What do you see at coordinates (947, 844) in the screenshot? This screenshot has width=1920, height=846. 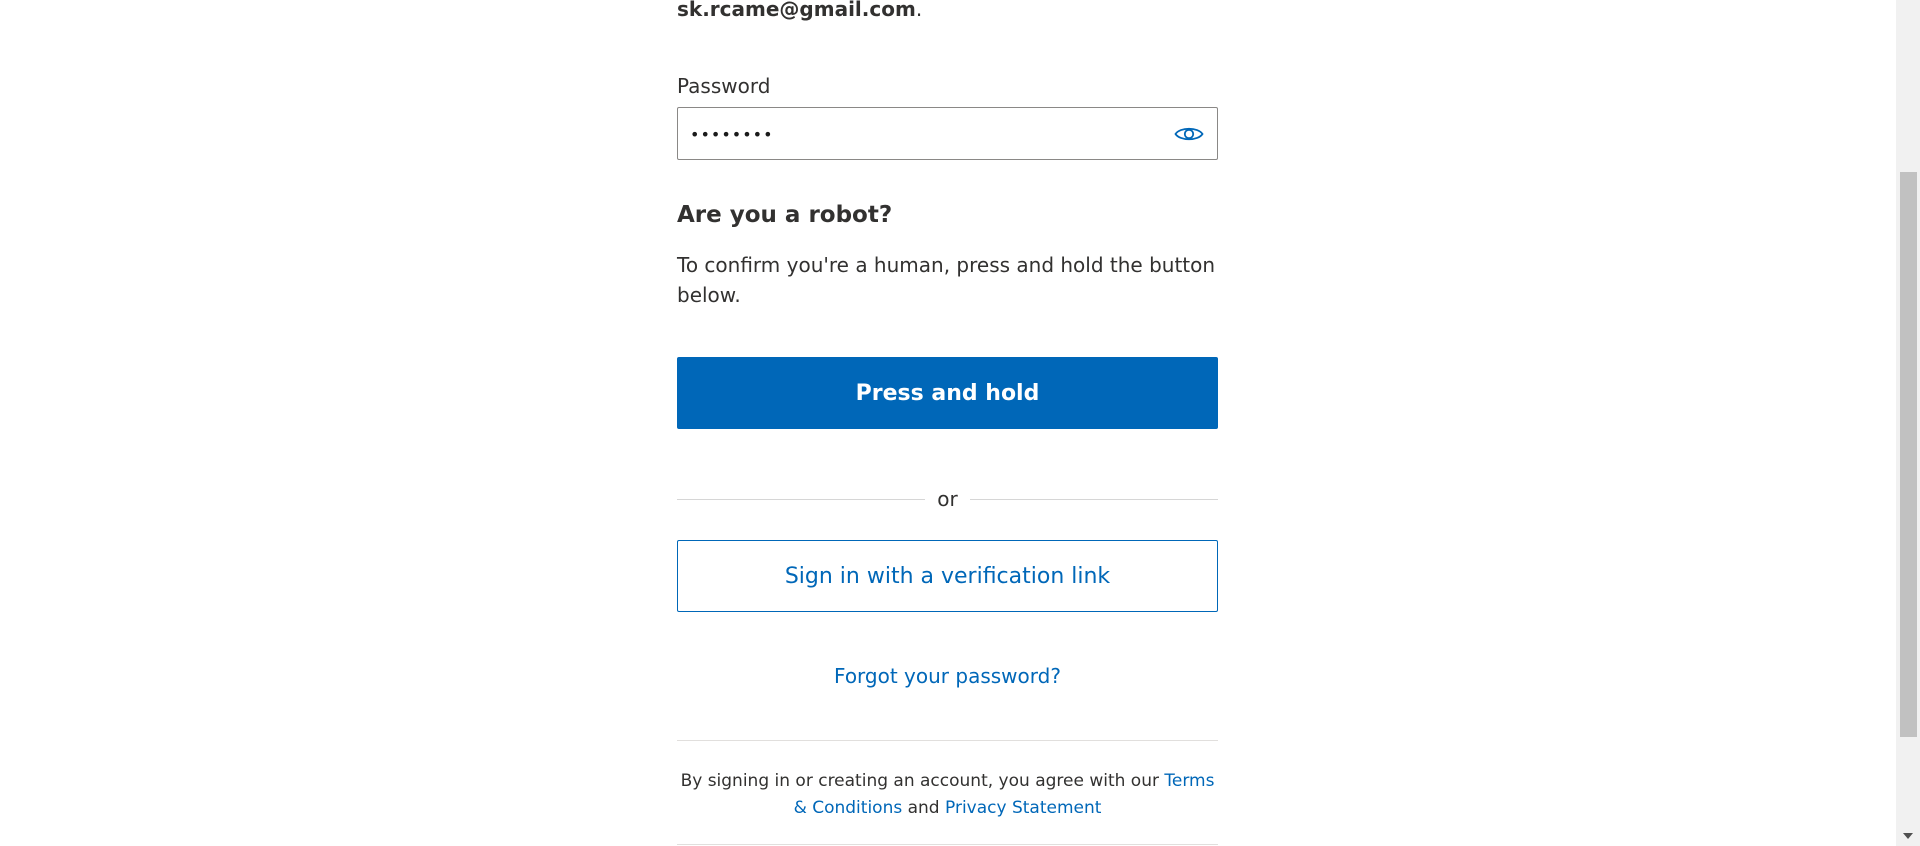 I see `footer-divider` at bounding box center [947, 844].